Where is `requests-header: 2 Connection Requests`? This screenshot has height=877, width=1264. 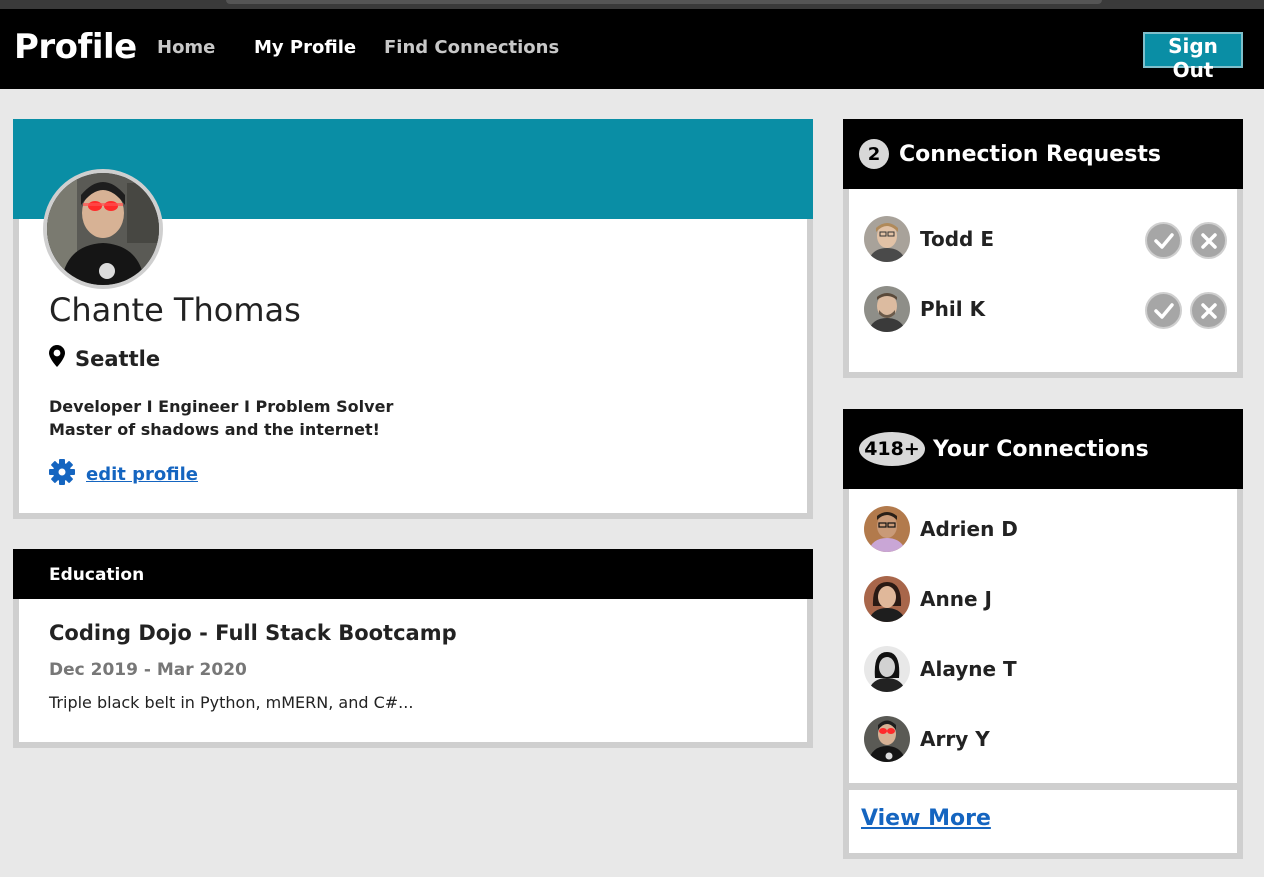
requests-header: 2 Connection Requests is located at coordinates (1043, 154).